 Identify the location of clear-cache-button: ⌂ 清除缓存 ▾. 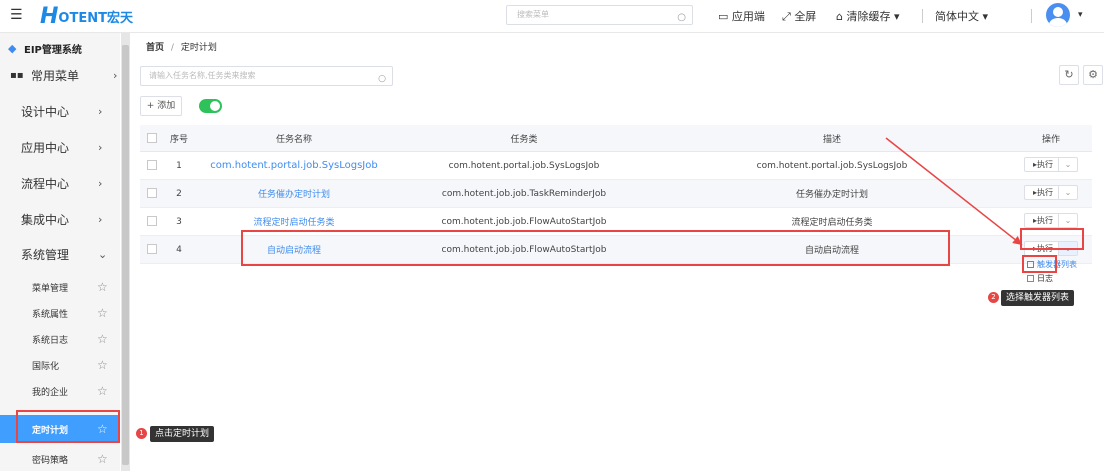
(868, 16).